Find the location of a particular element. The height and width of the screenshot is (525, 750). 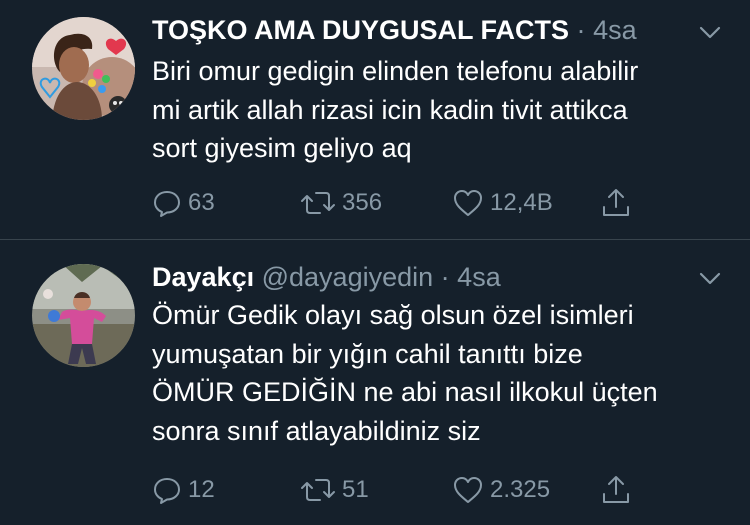

reply-button: 12 is located at coordinates (183, 490).